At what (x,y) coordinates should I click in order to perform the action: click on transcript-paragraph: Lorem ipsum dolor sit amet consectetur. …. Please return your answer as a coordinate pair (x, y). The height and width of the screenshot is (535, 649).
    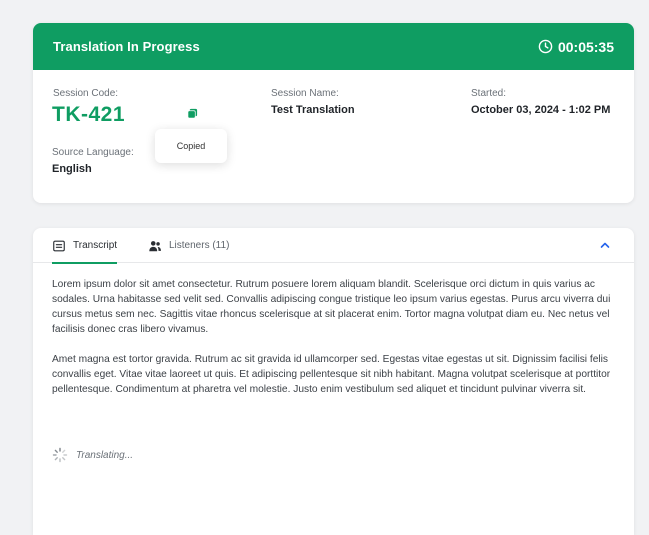
    Looking at the image, I should click on (331, 307).